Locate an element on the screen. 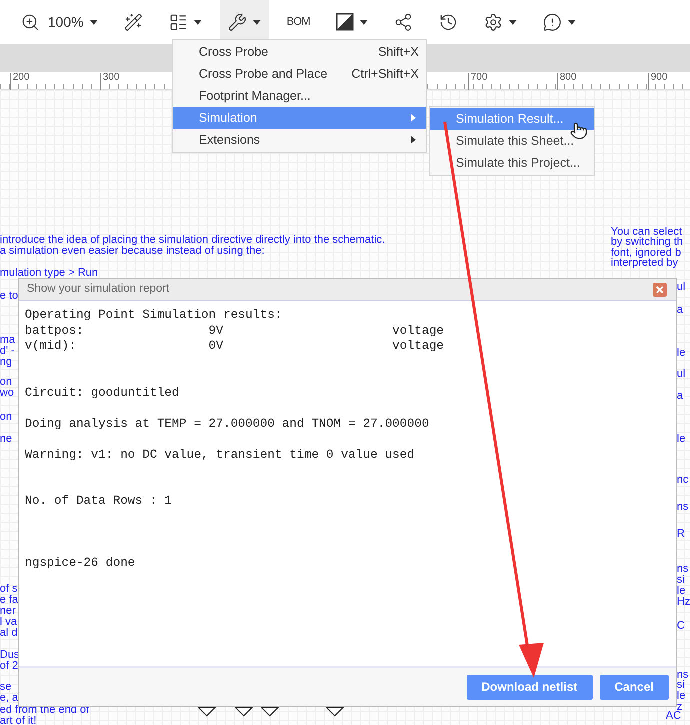 The height and width of the screenshot is (725, 690). shortcut-label: Shift+X is located at coordinates (398, 52).